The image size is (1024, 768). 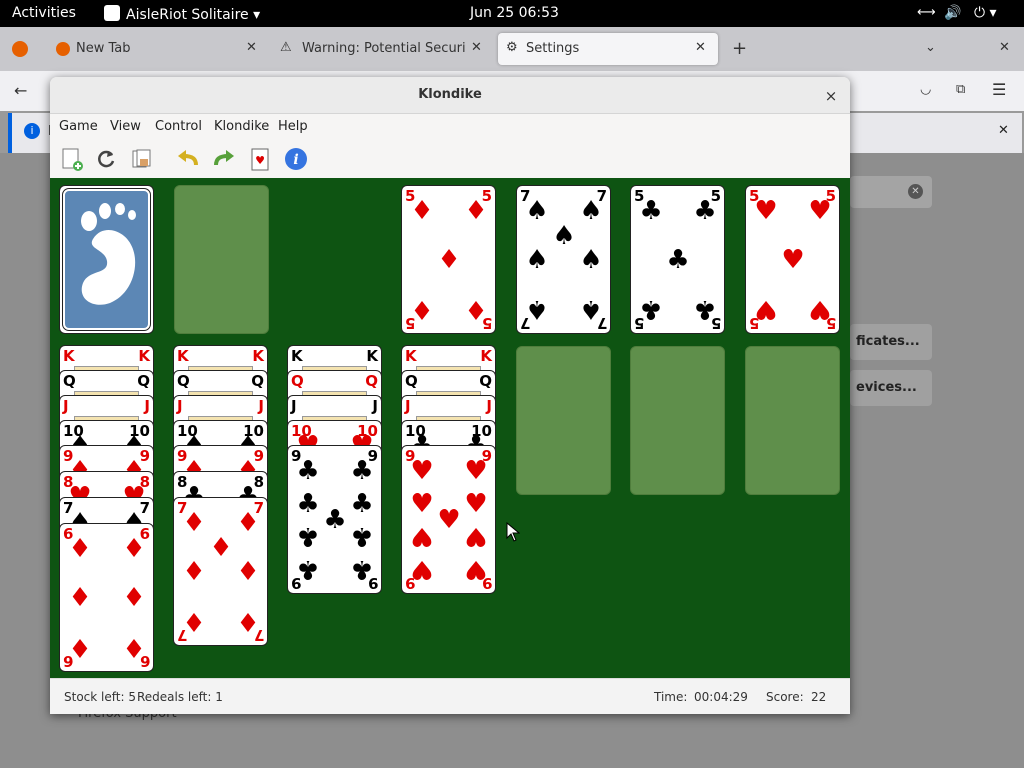 I want to click on title-bar: Klondike ×, so click(x=450, y=95).